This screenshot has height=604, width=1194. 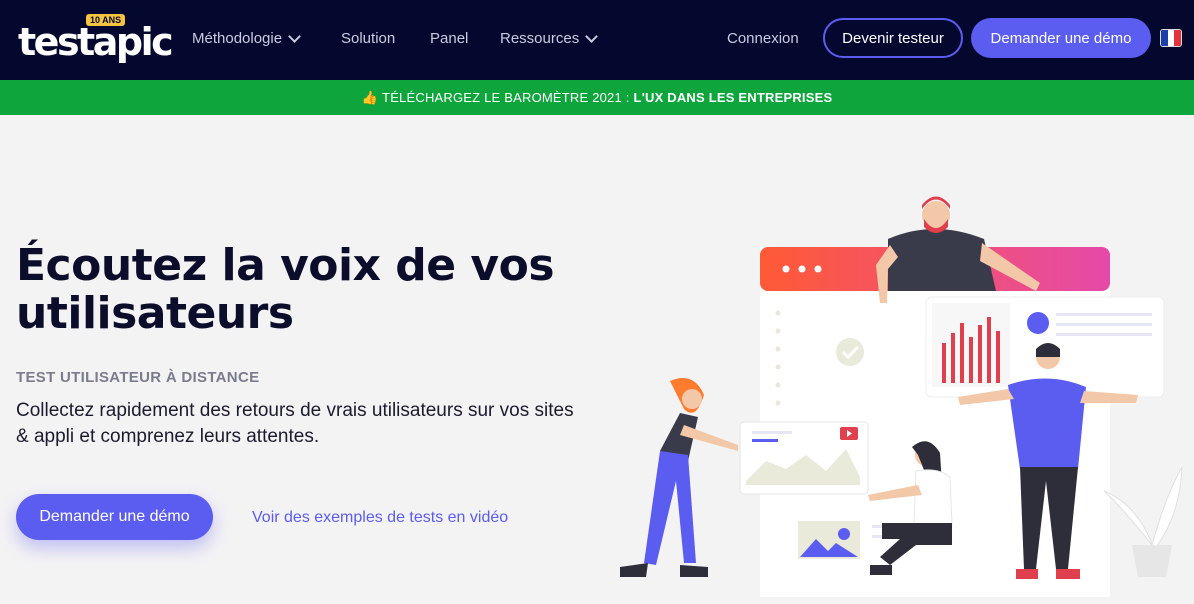 What do you see at coordinates (380, 518) in the screenshot?
I see `video-examples-link: Voir des exemples de tests en vidéo` at bounding box center [380, 518].